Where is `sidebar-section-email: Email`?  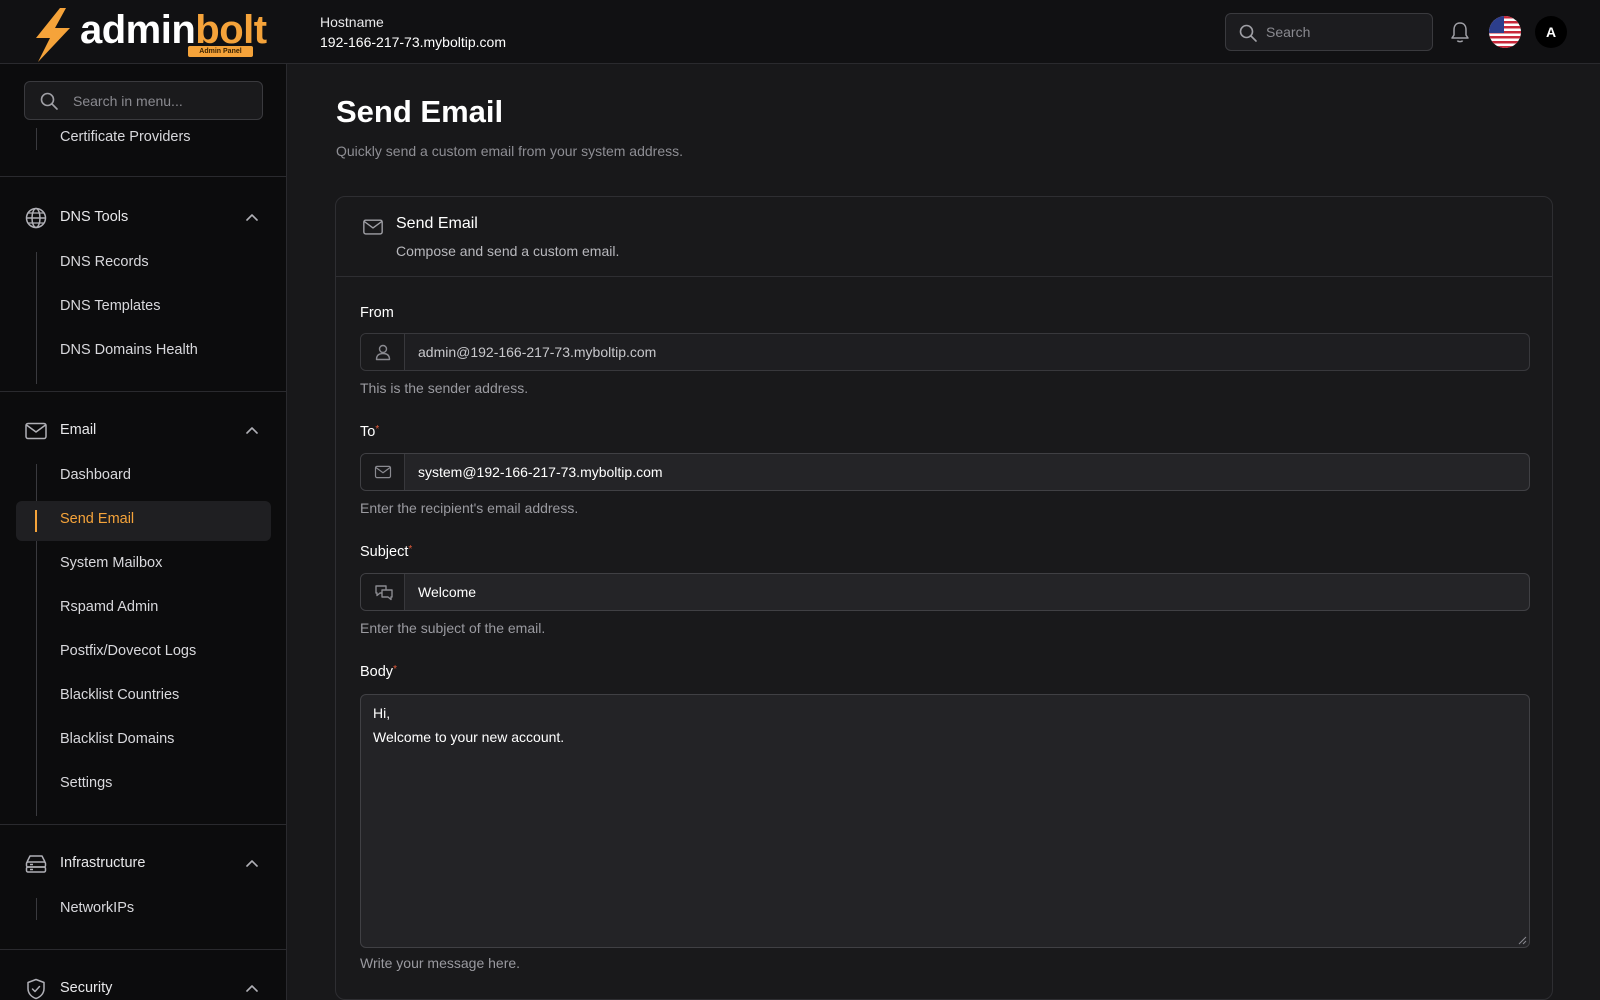 sidebar-section-email: Email is located at coordinates (144, 431).